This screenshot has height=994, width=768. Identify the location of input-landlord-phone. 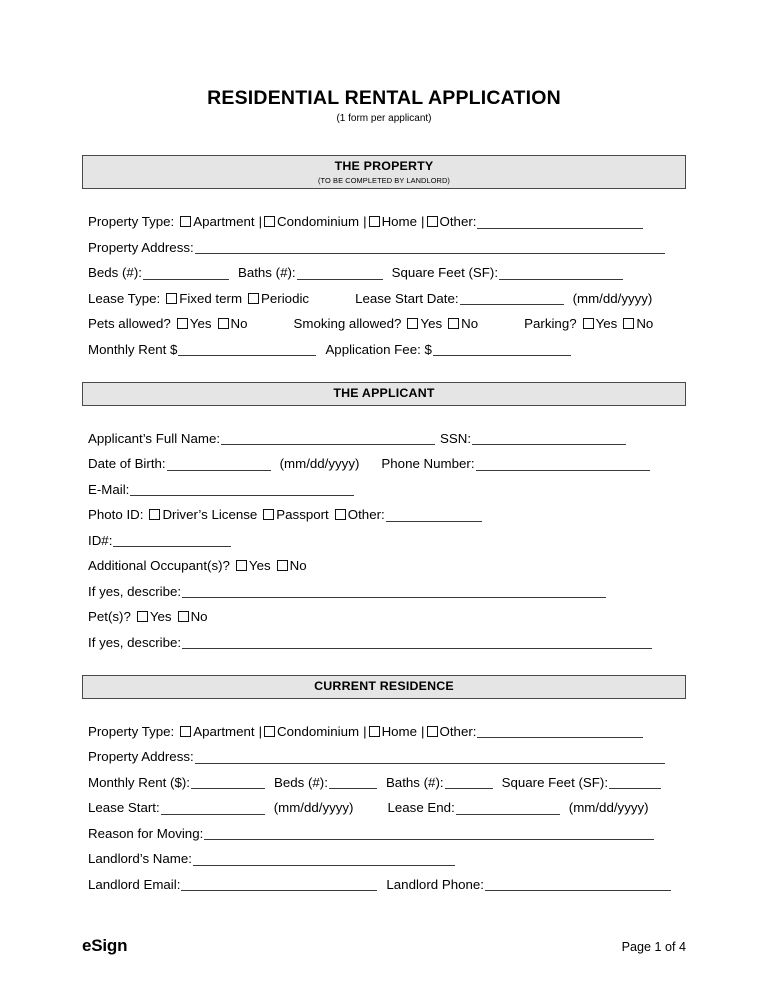
(577, 884).